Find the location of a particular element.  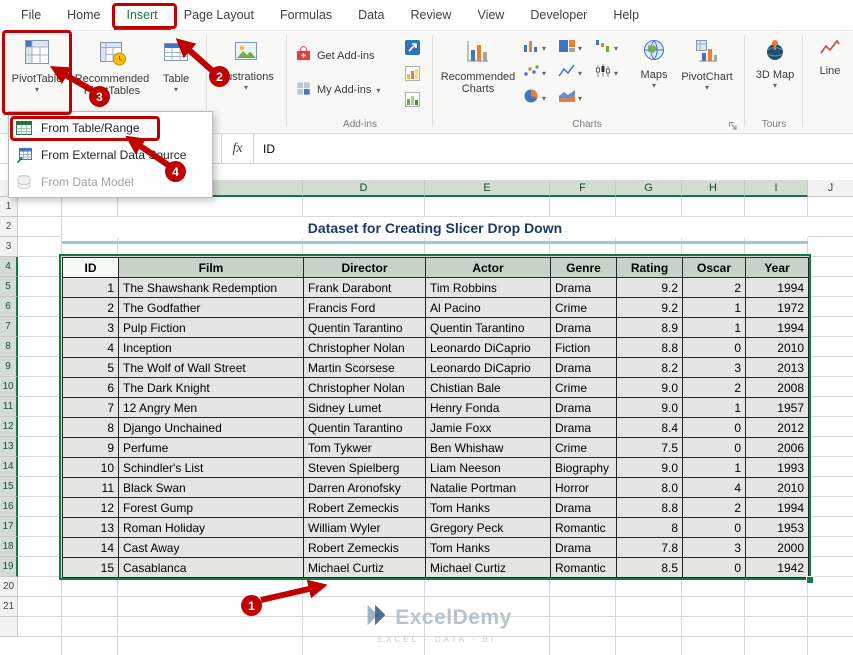

table-cell: Leonardo DiCaprio is located at coordinates (488, 368).